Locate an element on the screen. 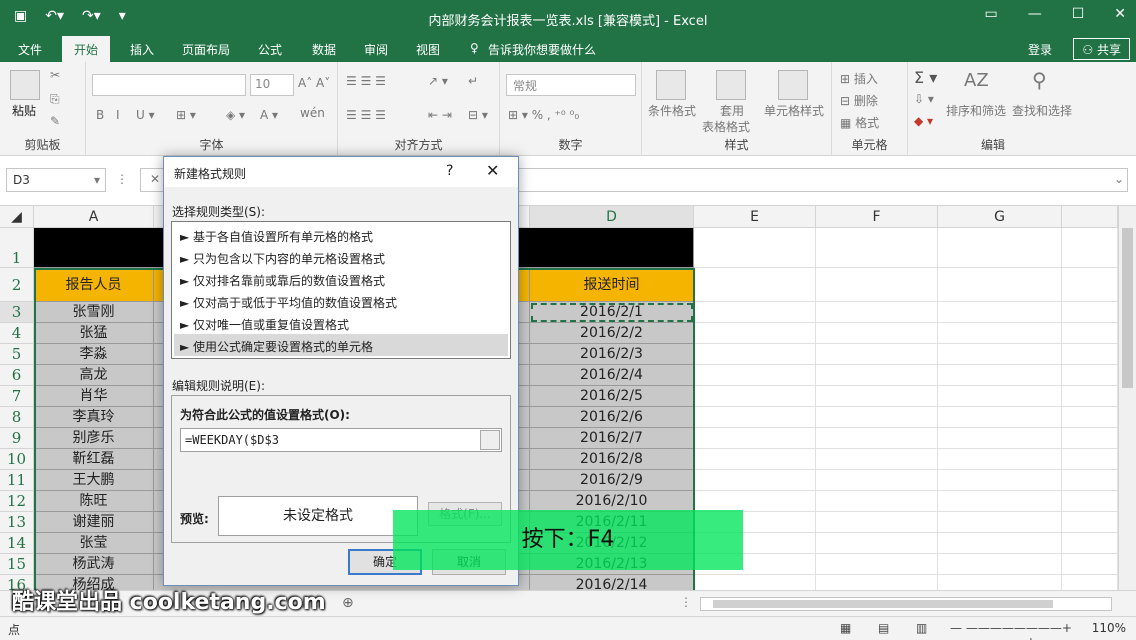  fill-color-icon: ◈ ▾ is located at coordinates (235, 115).